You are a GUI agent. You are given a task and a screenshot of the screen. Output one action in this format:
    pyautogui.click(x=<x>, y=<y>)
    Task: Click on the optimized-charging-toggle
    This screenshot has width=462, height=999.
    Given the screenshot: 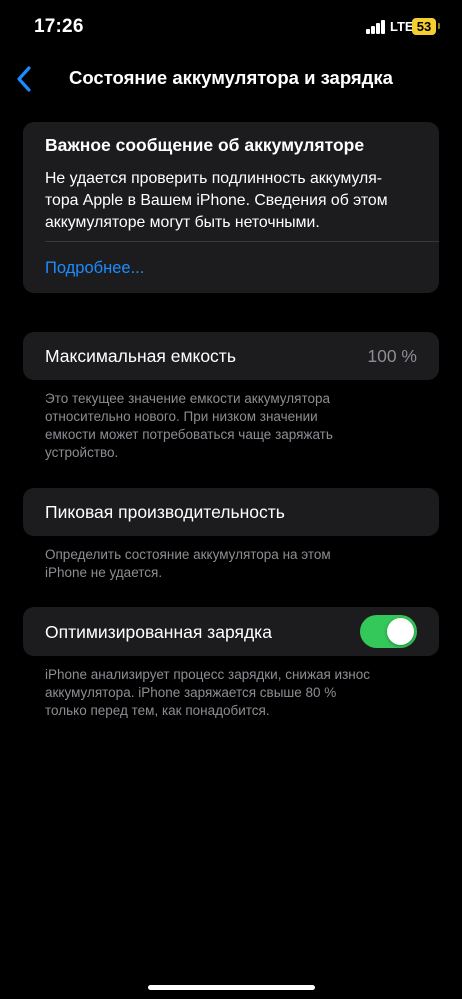 What is the action you would take?
    pyautogui.click(x=388, y=631)
    